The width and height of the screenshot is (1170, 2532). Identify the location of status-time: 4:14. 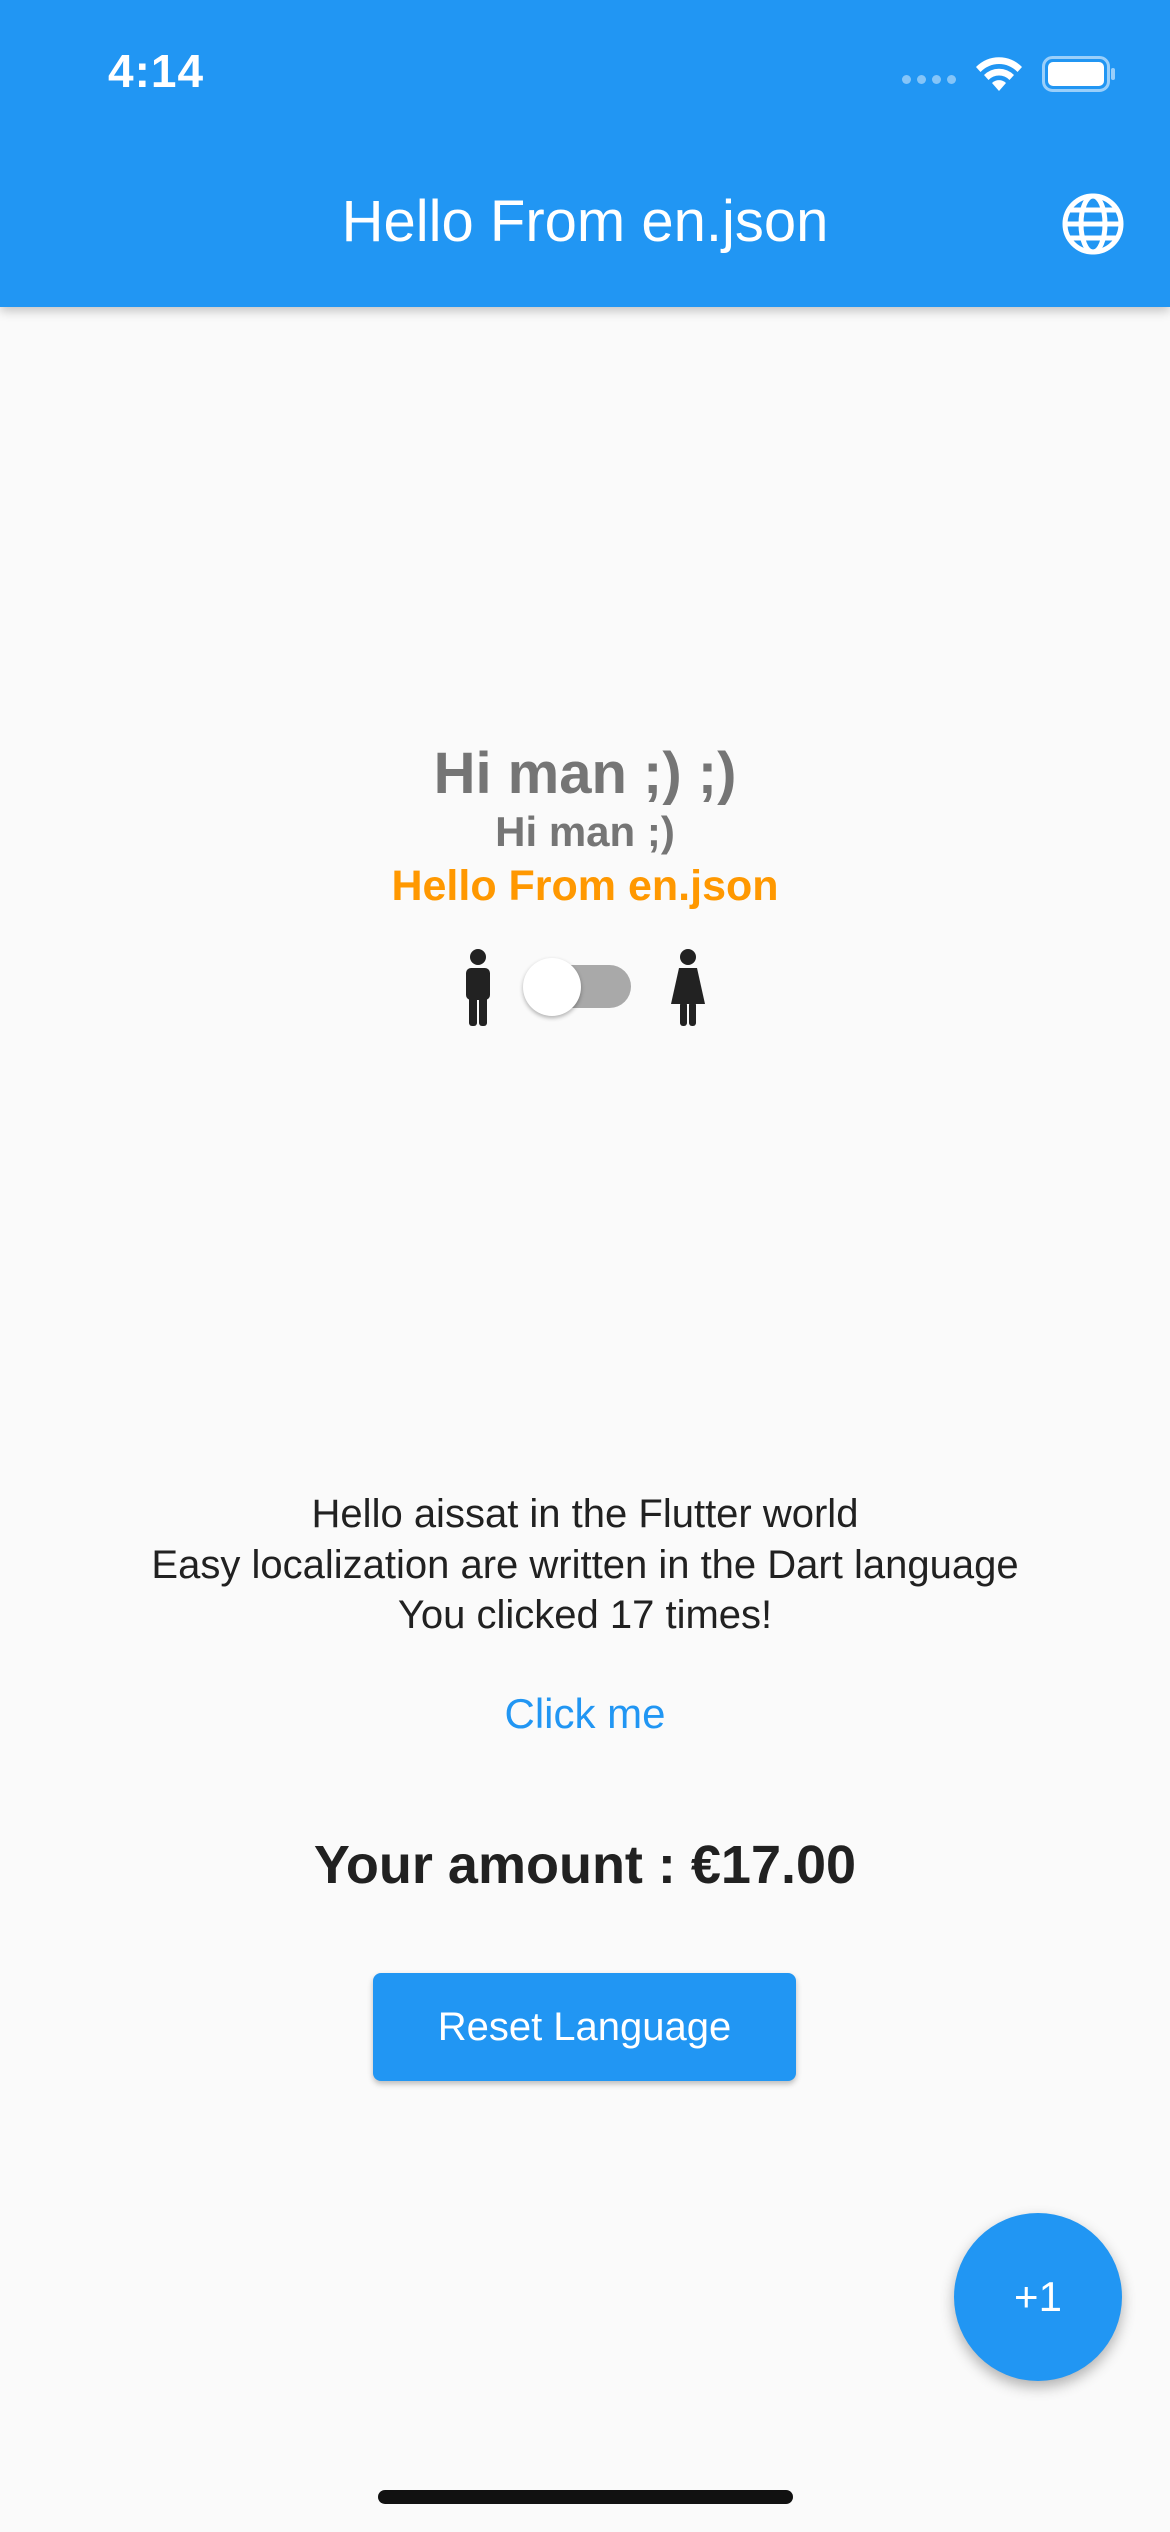
(156, 71).